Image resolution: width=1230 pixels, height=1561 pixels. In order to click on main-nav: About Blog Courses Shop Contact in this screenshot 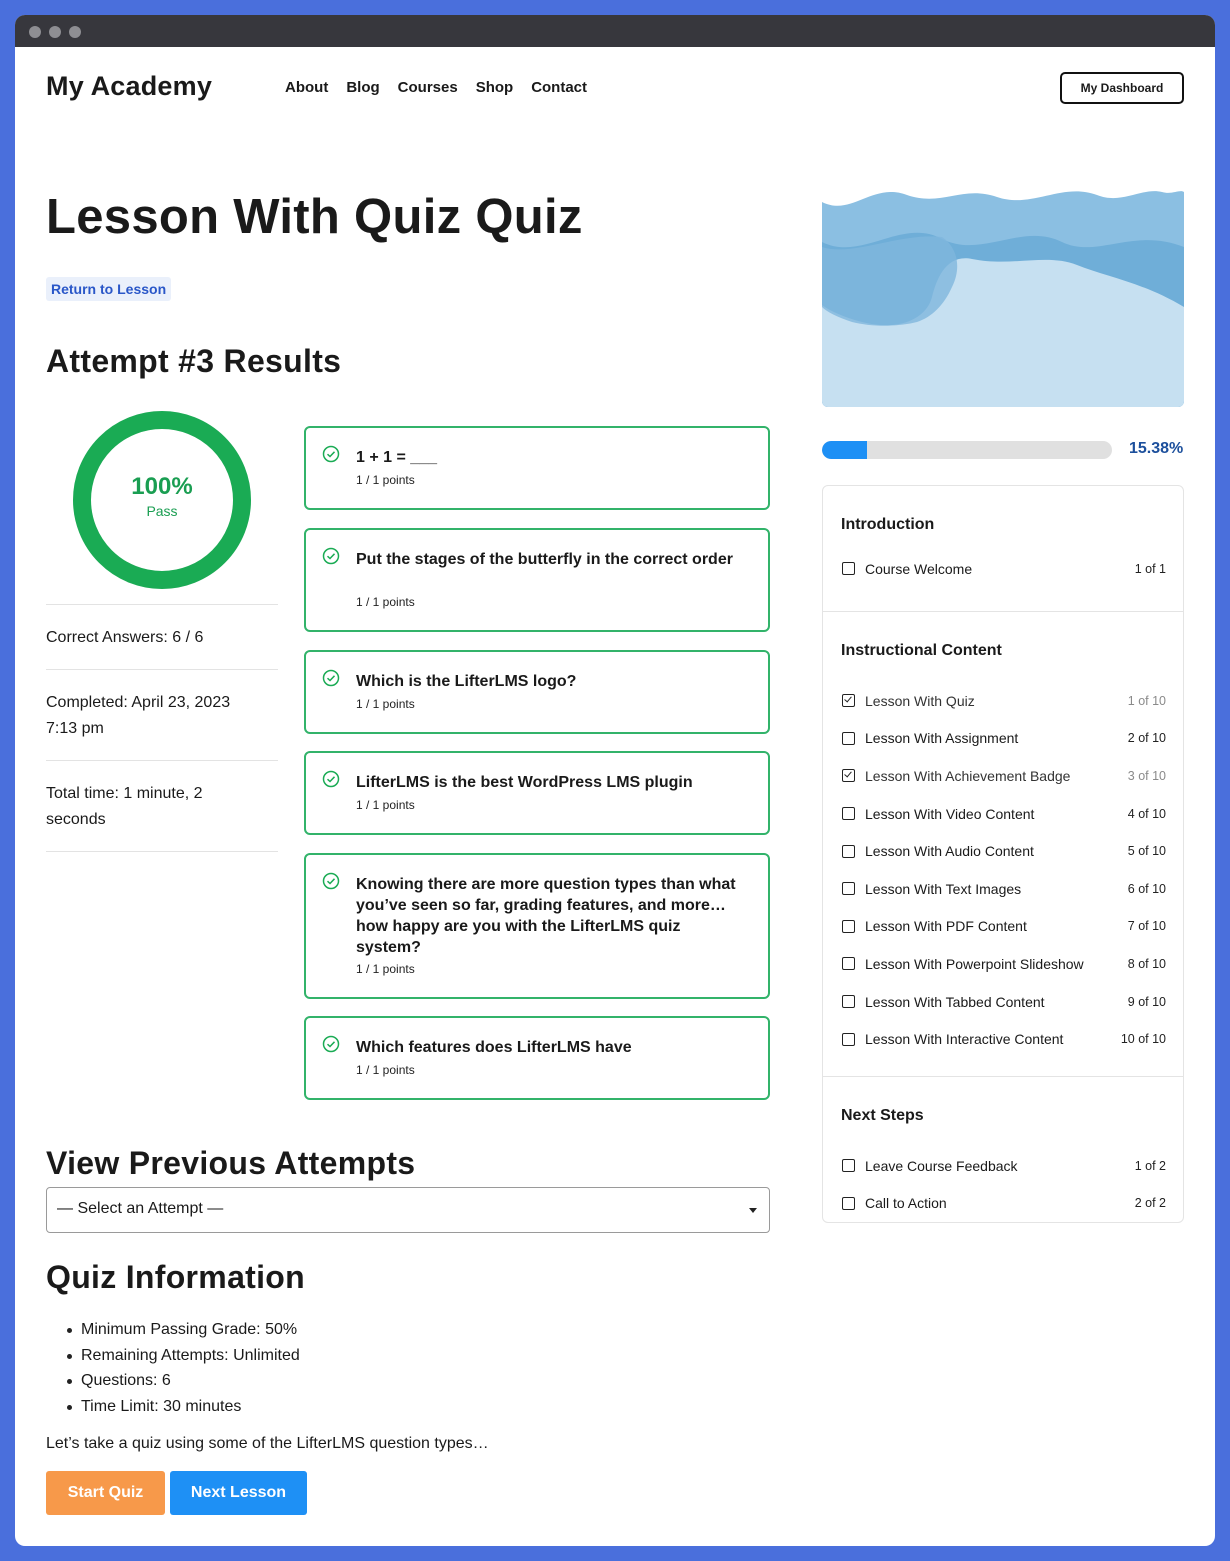, I will do `click(436, 87)`.